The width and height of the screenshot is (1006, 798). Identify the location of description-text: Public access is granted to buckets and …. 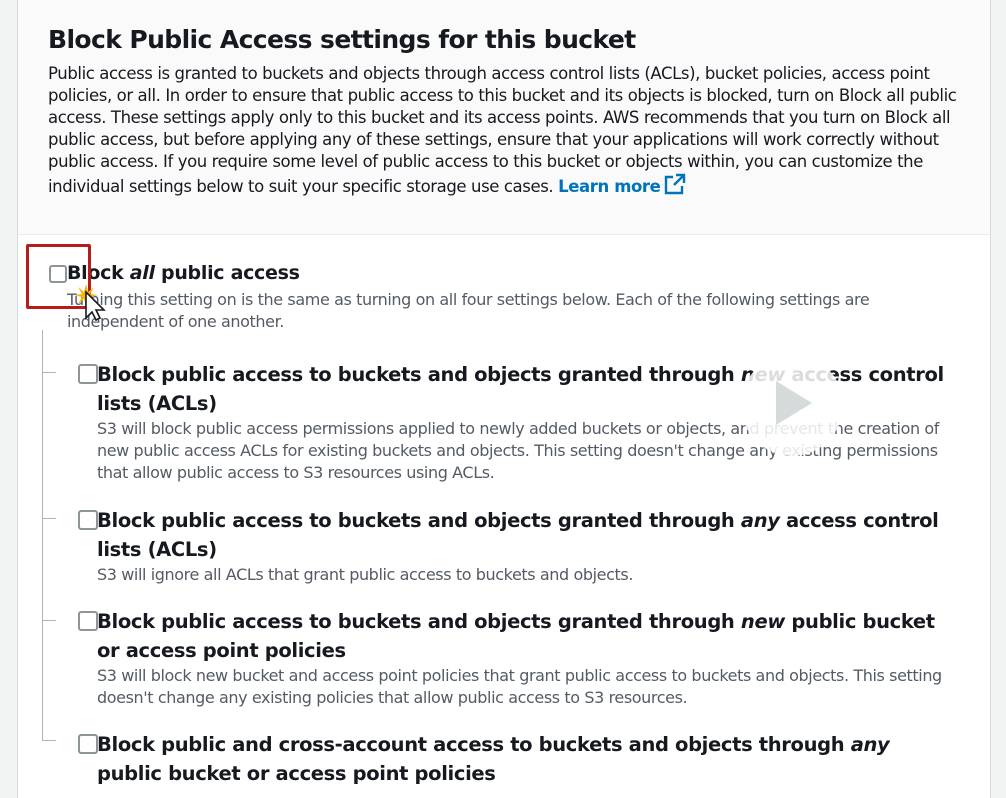
(502, 130).